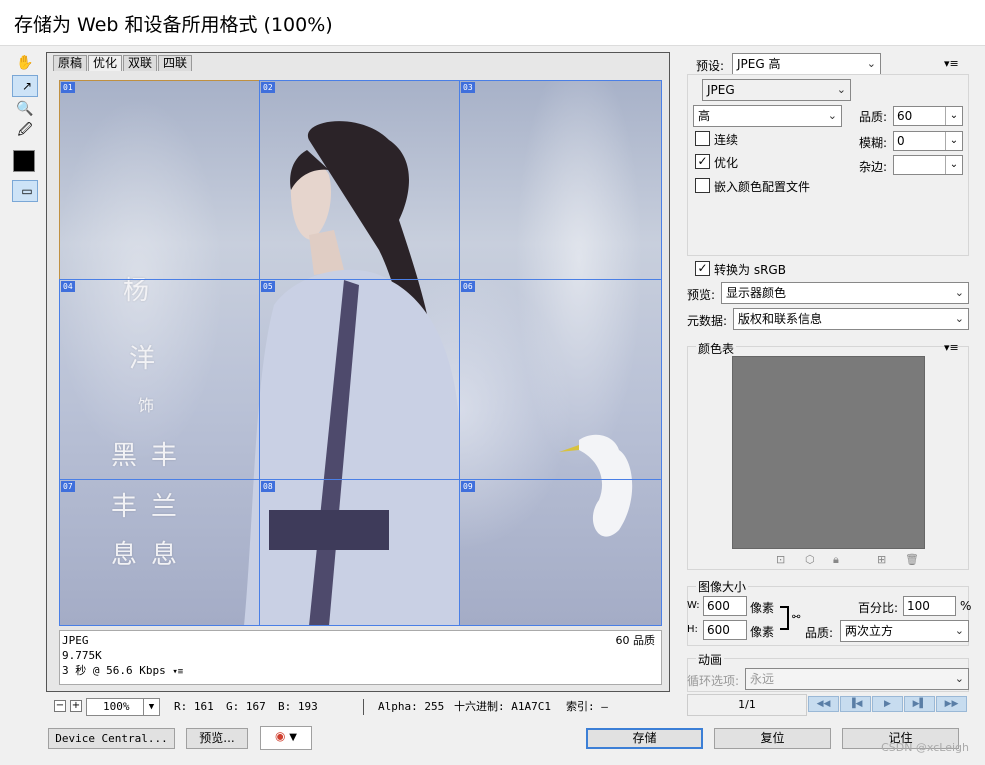 Image resolution: width=985 pixels, height=765 pixels. What do you see at coordinates (692, 629) in the screenshot?
I see `height-label: H:` at bounding box center [692, 629].